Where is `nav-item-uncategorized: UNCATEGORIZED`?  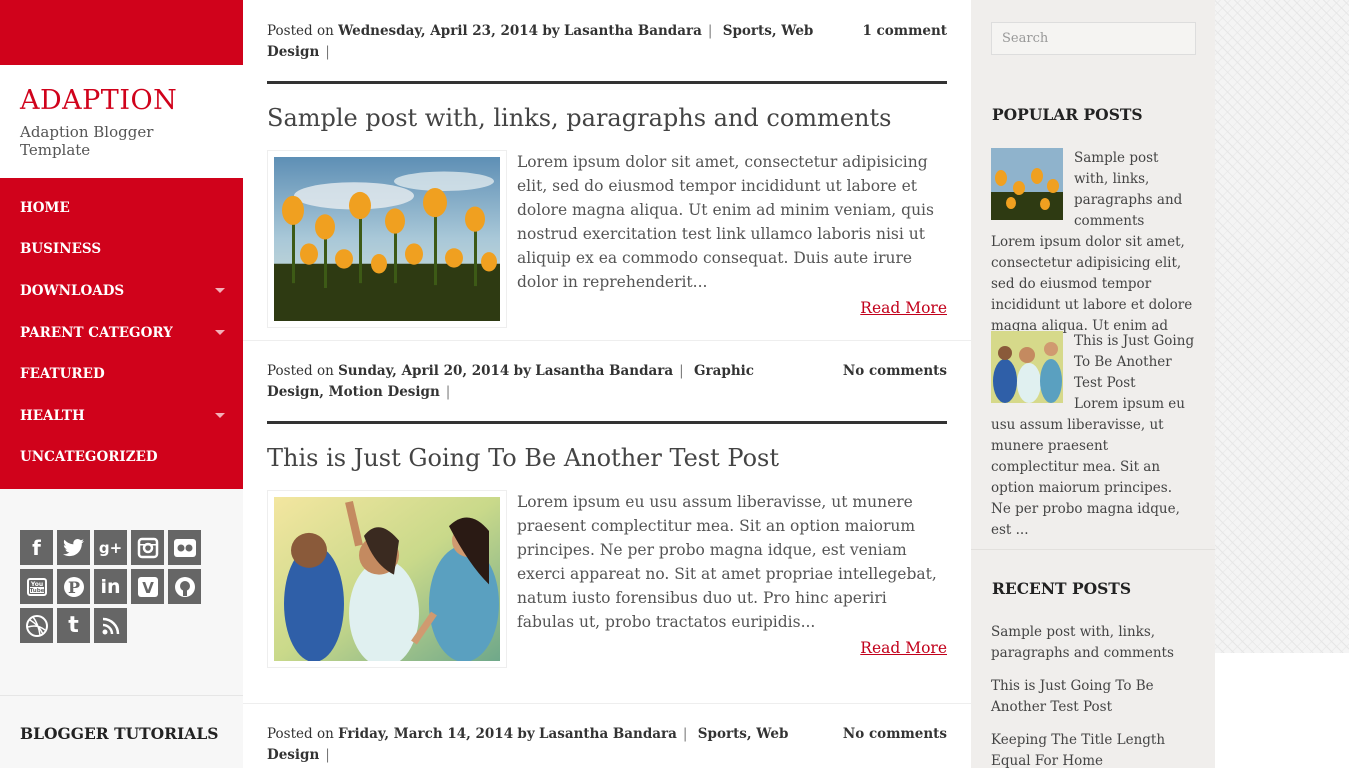
nav-item-uncategorized: UNCATEGORIZED is located at coordinates (121, 458).